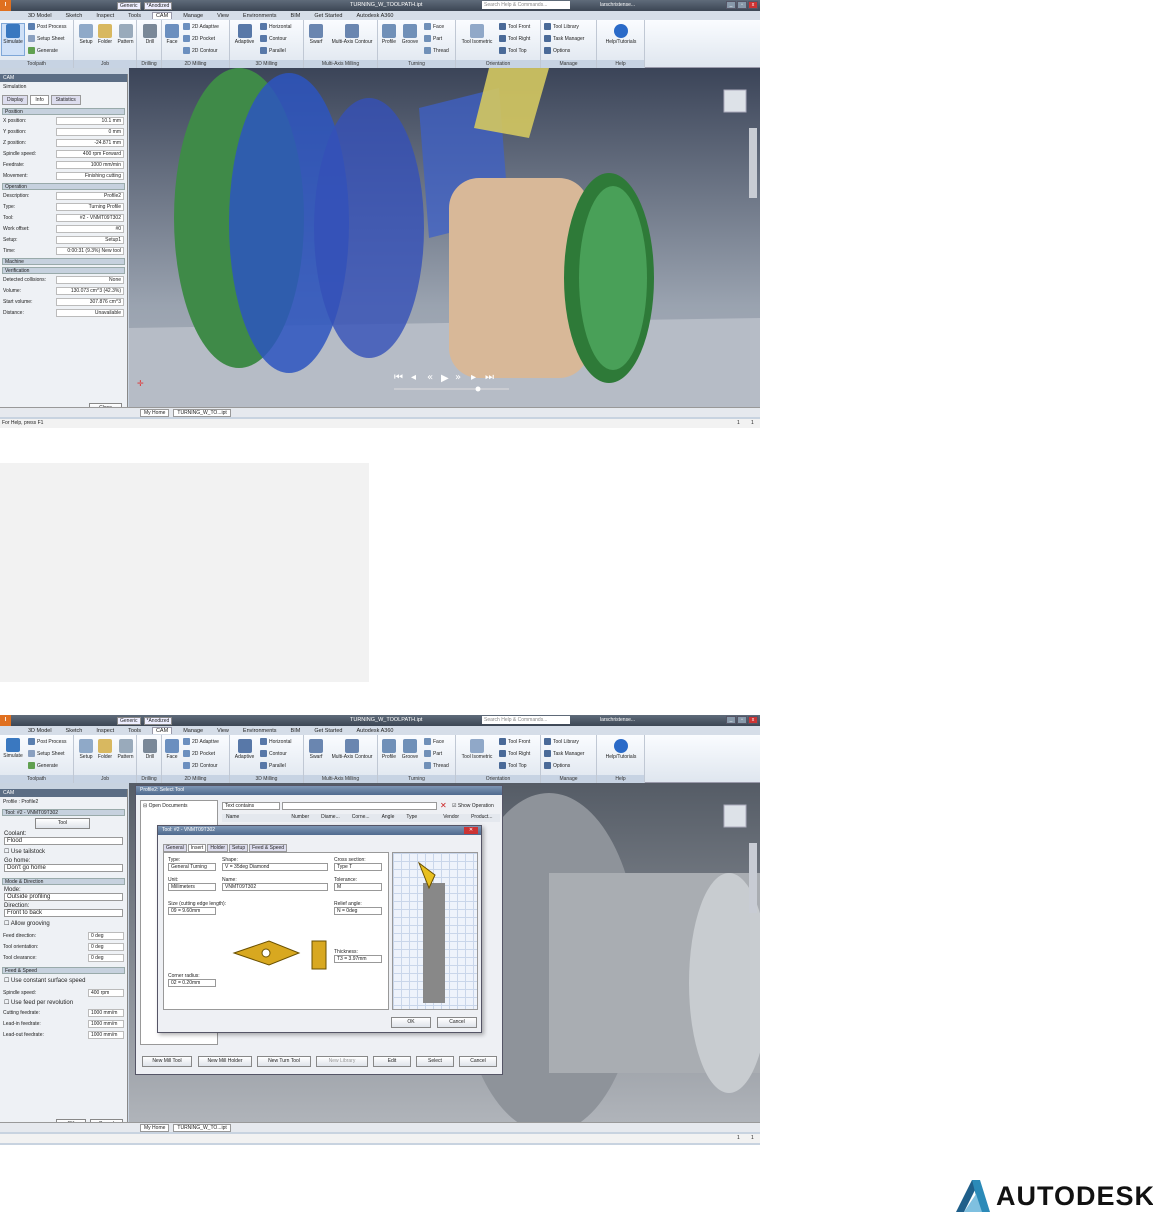 This screenshot has height=1216, width=1153. What do you see at coordinates (284, 1061) in the screenshot?
I see `new-turn-tool-button: New Turn Tool` at bounding box center [284, 1061].